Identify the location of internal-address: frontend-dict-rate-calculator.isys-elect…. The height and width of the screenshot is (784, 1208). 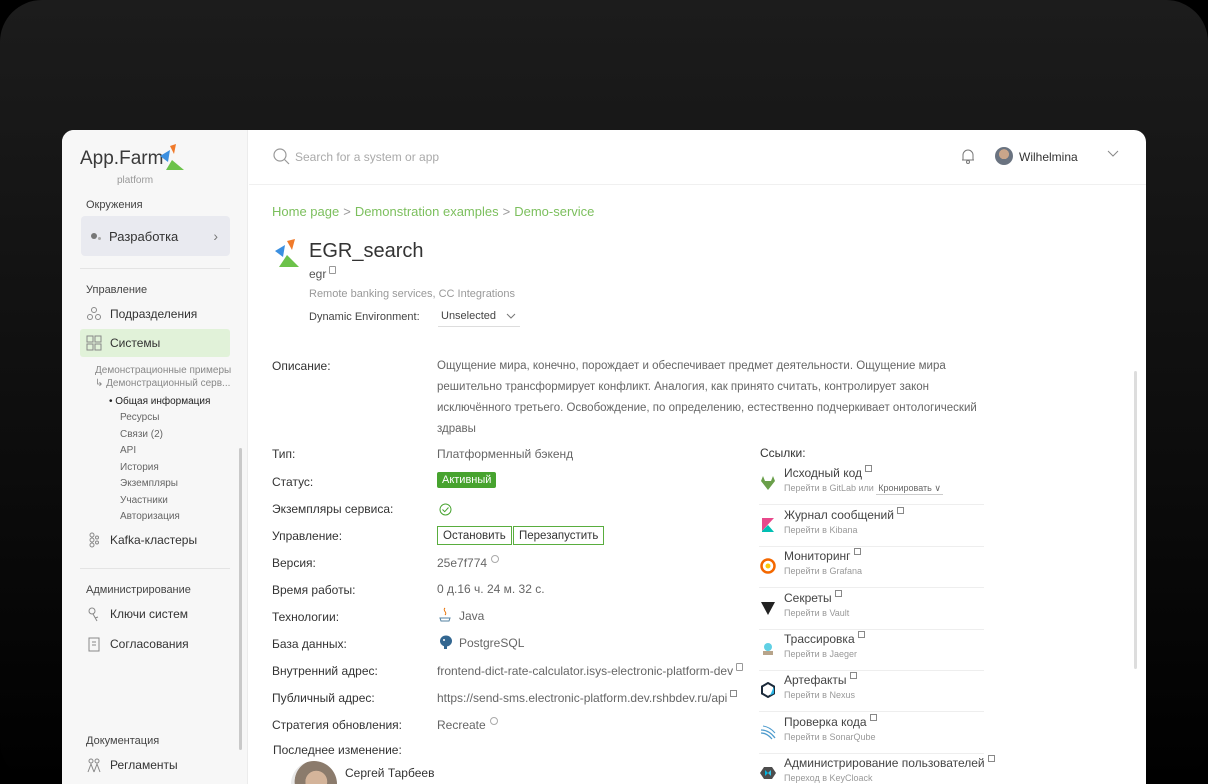
(585, 671).